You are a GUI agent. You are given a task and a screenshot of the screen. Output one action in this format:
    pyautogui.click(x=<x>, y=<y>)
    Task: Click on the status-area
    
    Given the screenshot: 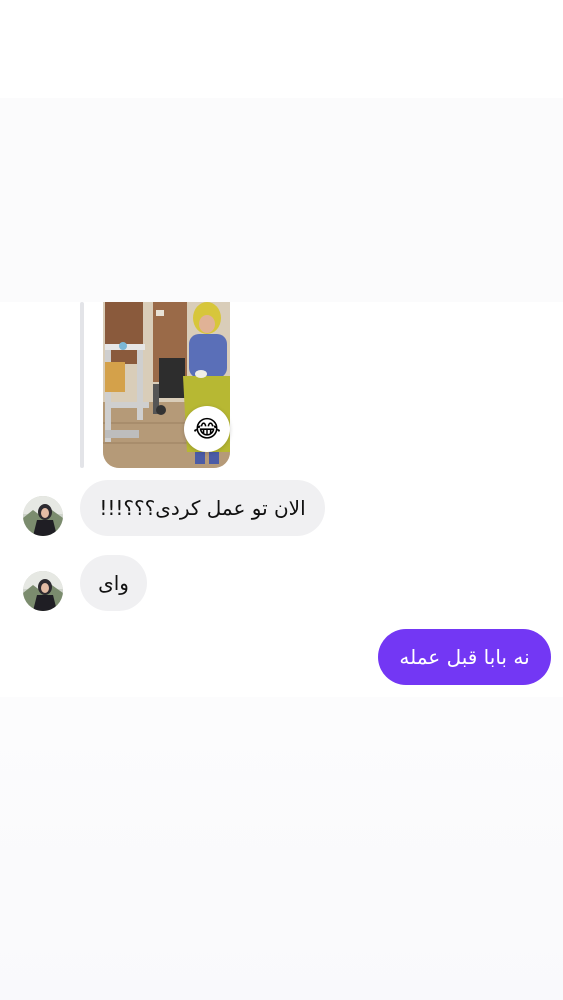 What is the action you would take?
    pyautogui.click(x=281, y=49)
    